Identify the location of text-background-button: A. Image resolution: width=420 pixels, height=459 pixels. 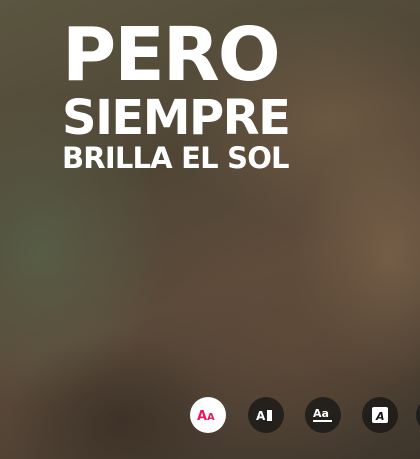
(266, 415).